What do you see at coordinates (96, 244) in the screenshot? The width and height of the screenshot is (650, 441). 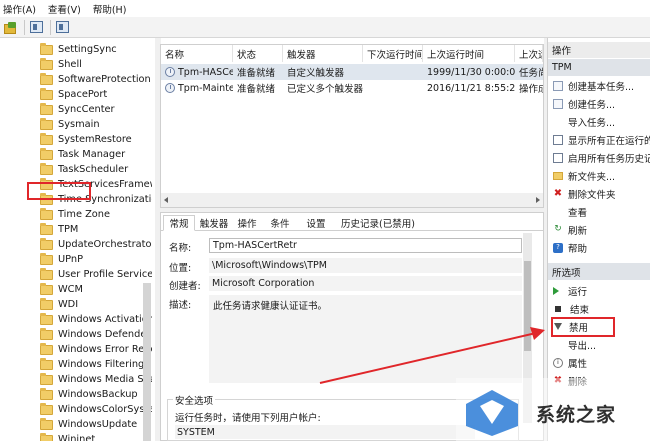 I see `tree-item: UpdateOrchestrator` at bounding box center [96, 244].